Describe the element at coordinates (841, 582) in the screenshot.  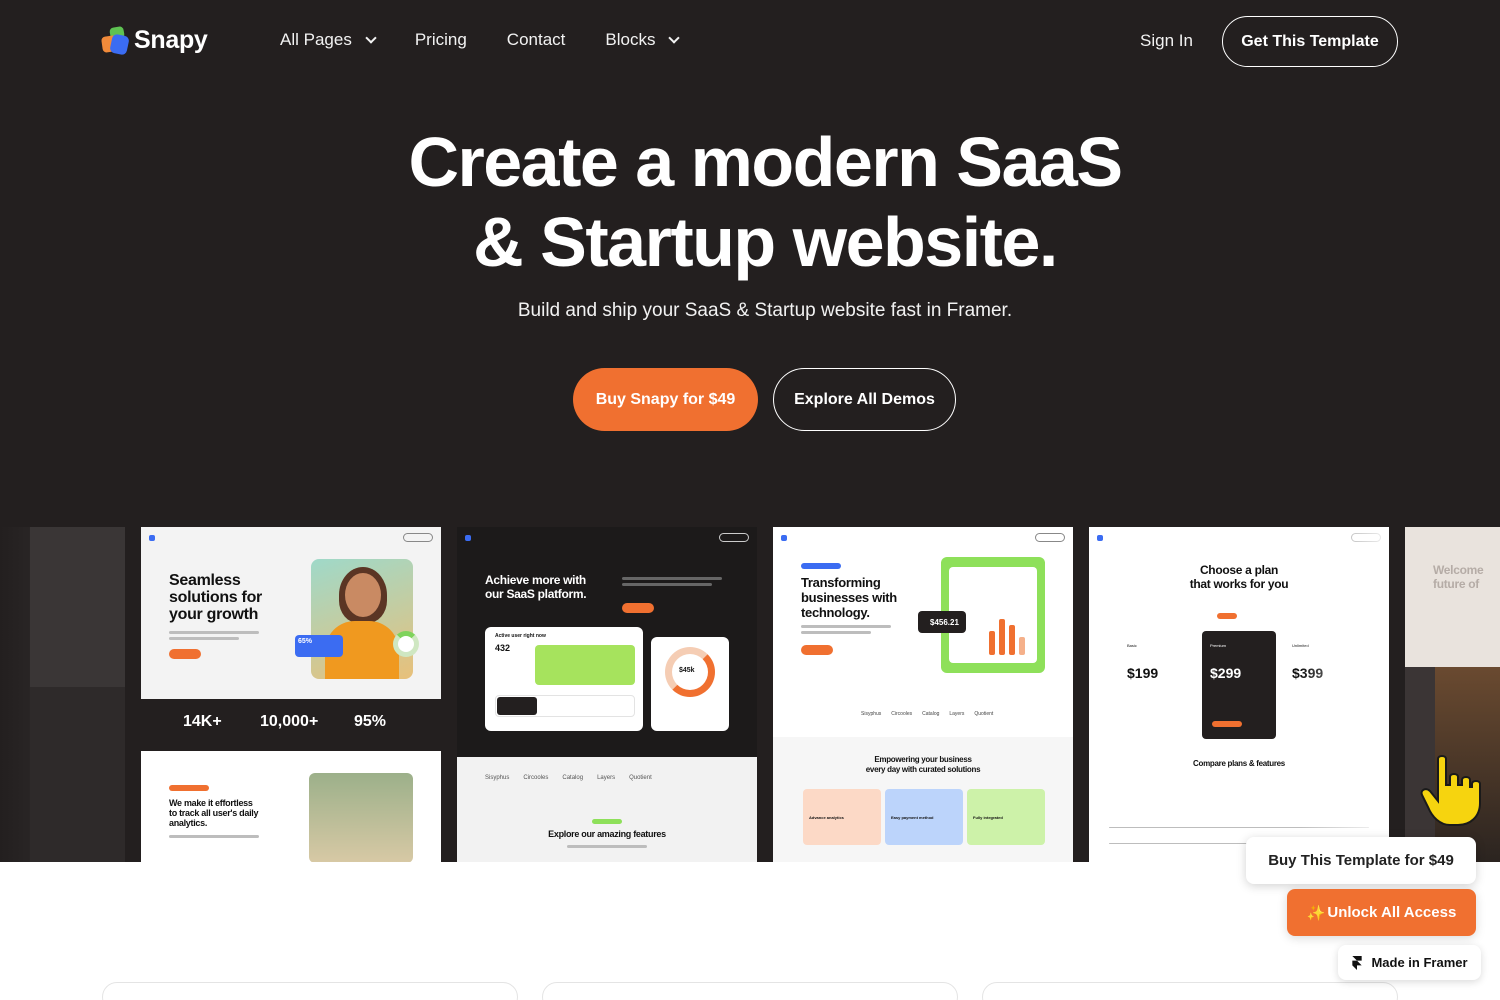
I see `headline-line: Transforming` at that location.